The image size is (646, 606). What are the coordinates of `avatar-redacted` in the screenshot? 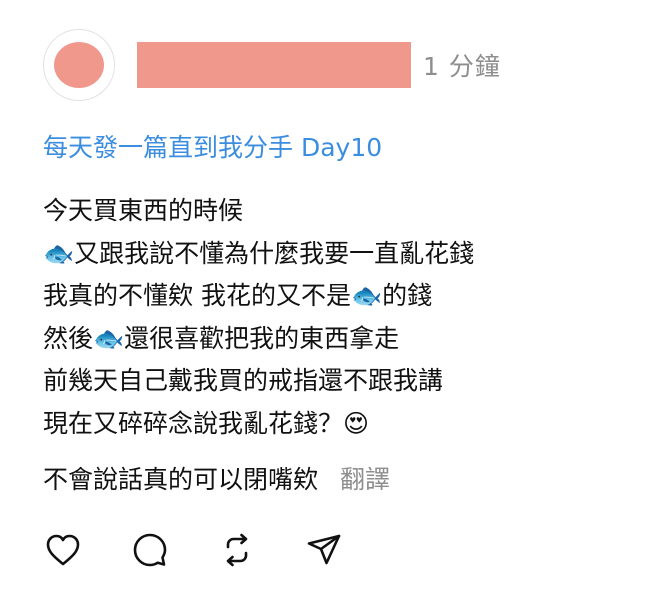 It's located at (79, 65).